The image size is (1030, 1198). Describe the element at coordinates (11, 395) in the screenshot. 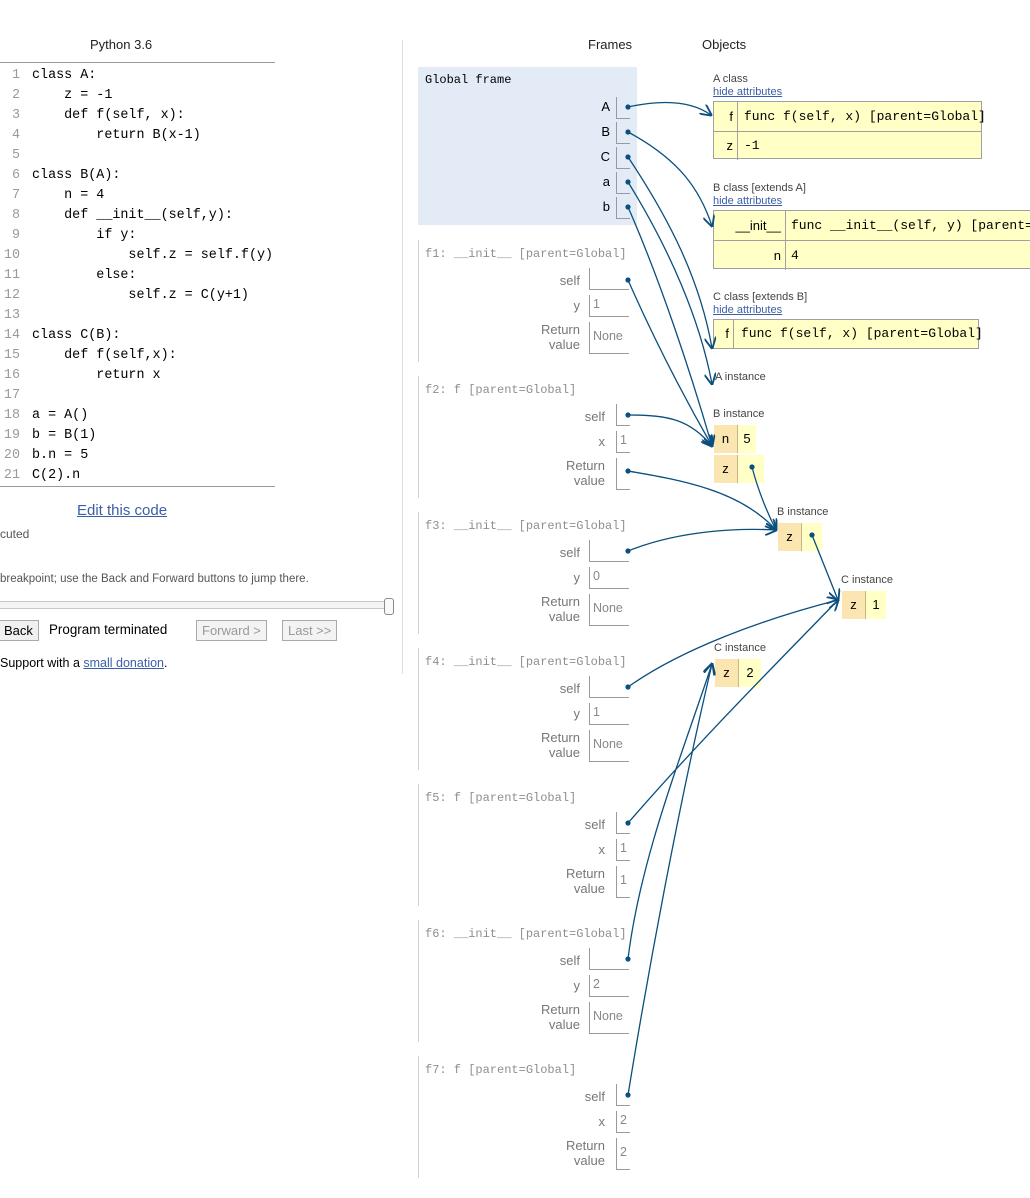

I see `line-number: 17` at that location.